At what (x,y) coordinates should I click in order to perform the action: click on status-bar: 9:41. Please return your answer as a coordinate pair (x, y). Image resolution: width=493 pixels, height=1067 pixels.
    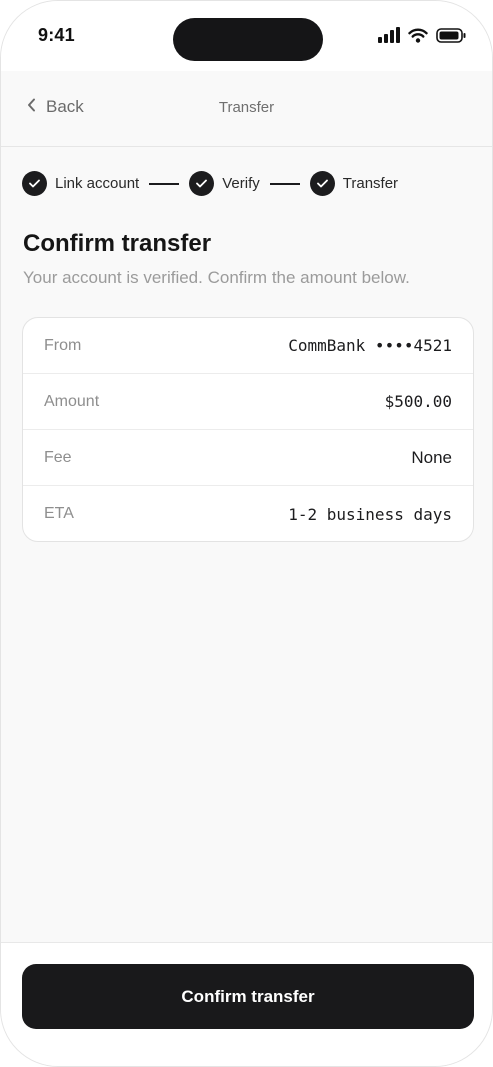
    Looking at the image, I should click on (246, 36).